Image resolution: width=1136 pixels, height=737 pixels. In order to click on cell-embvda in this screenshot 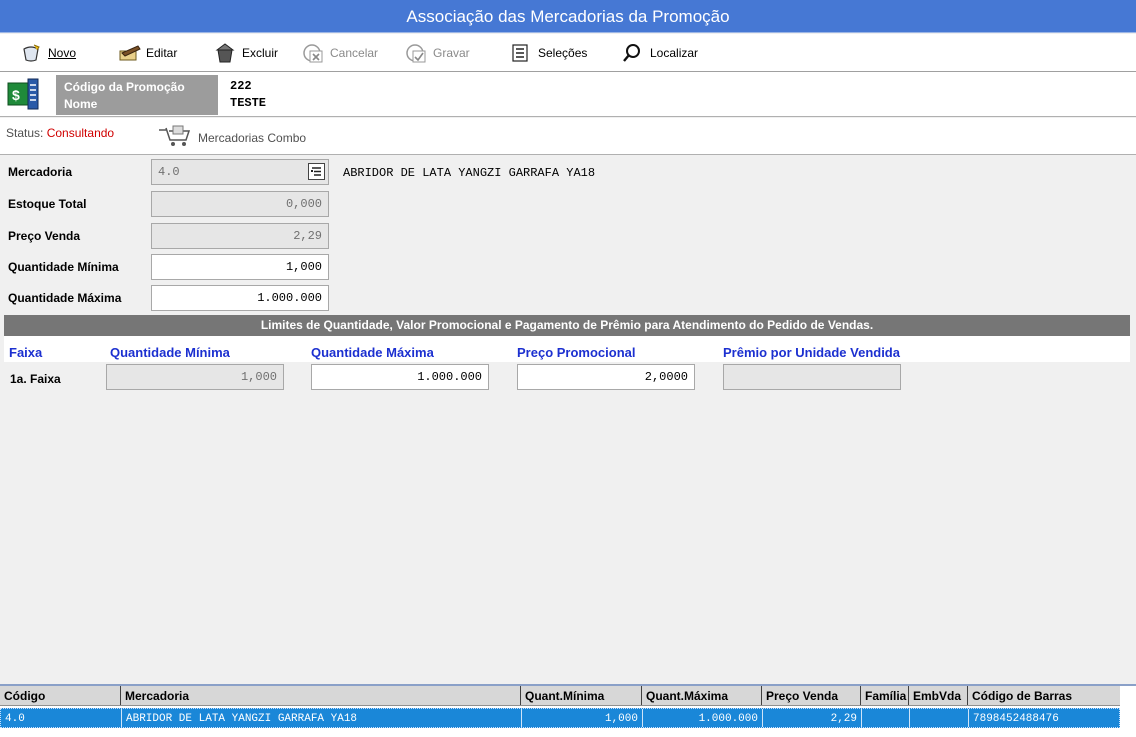, I will do `click(939, 718)`.